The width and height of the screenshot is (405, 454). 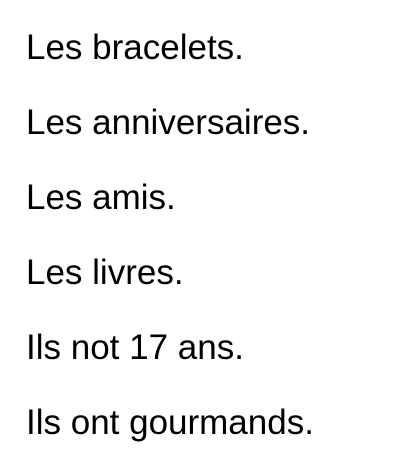 I want to click on text-line-2: Les anniversaires., so click(x=168, y=122).